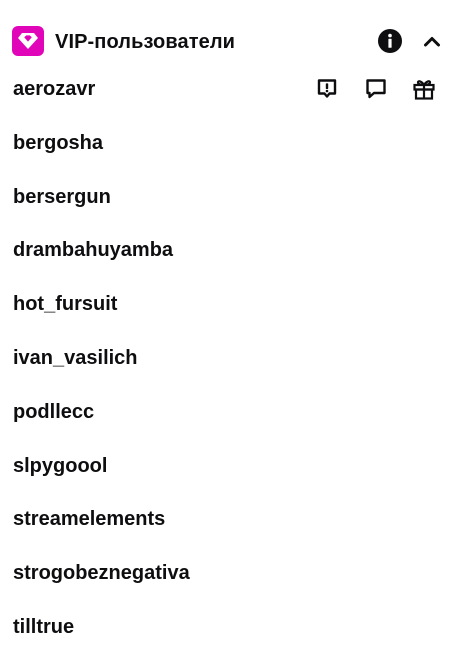 The height and width of the screenshot is (654, 473). Describe the element at coordinates (62, 197) in the screenshot. I see `username: bersergun` at that location.